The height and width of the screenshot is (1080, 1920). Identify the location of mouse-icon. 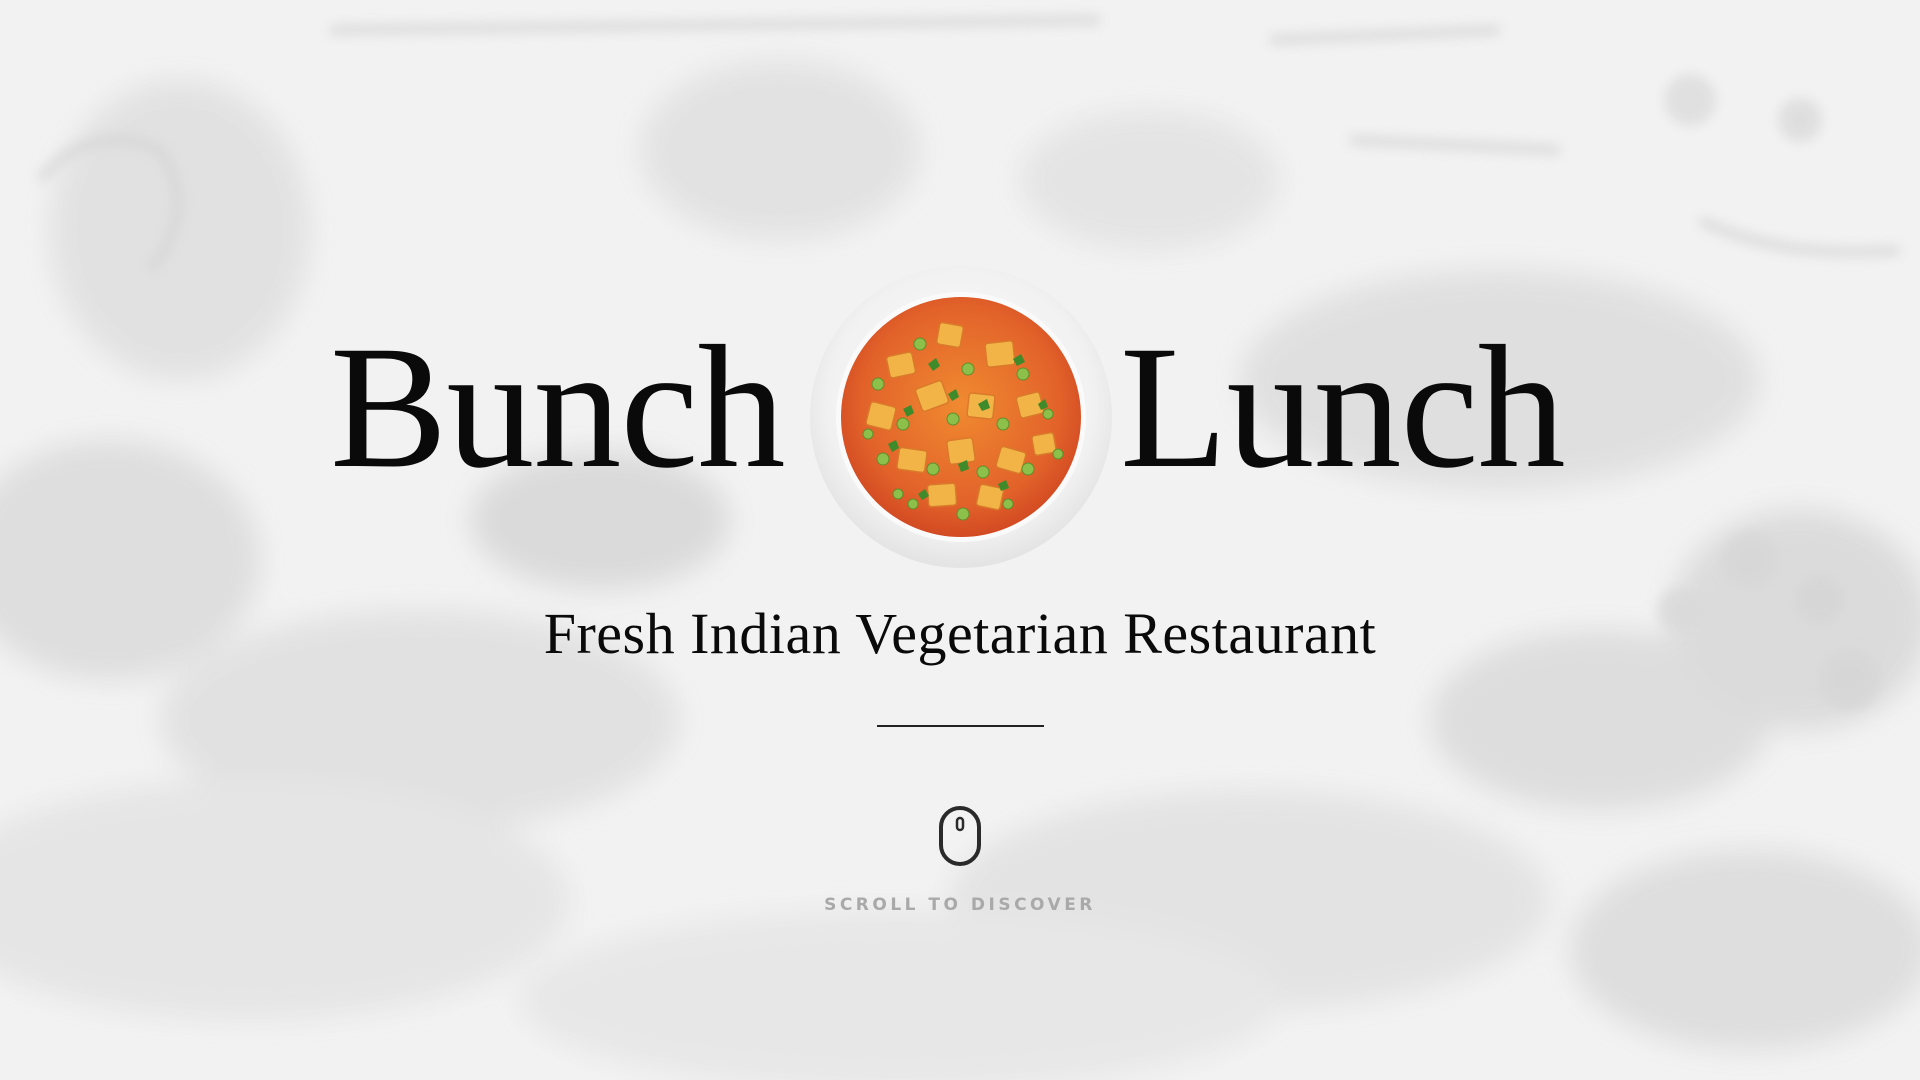
(960, 836).